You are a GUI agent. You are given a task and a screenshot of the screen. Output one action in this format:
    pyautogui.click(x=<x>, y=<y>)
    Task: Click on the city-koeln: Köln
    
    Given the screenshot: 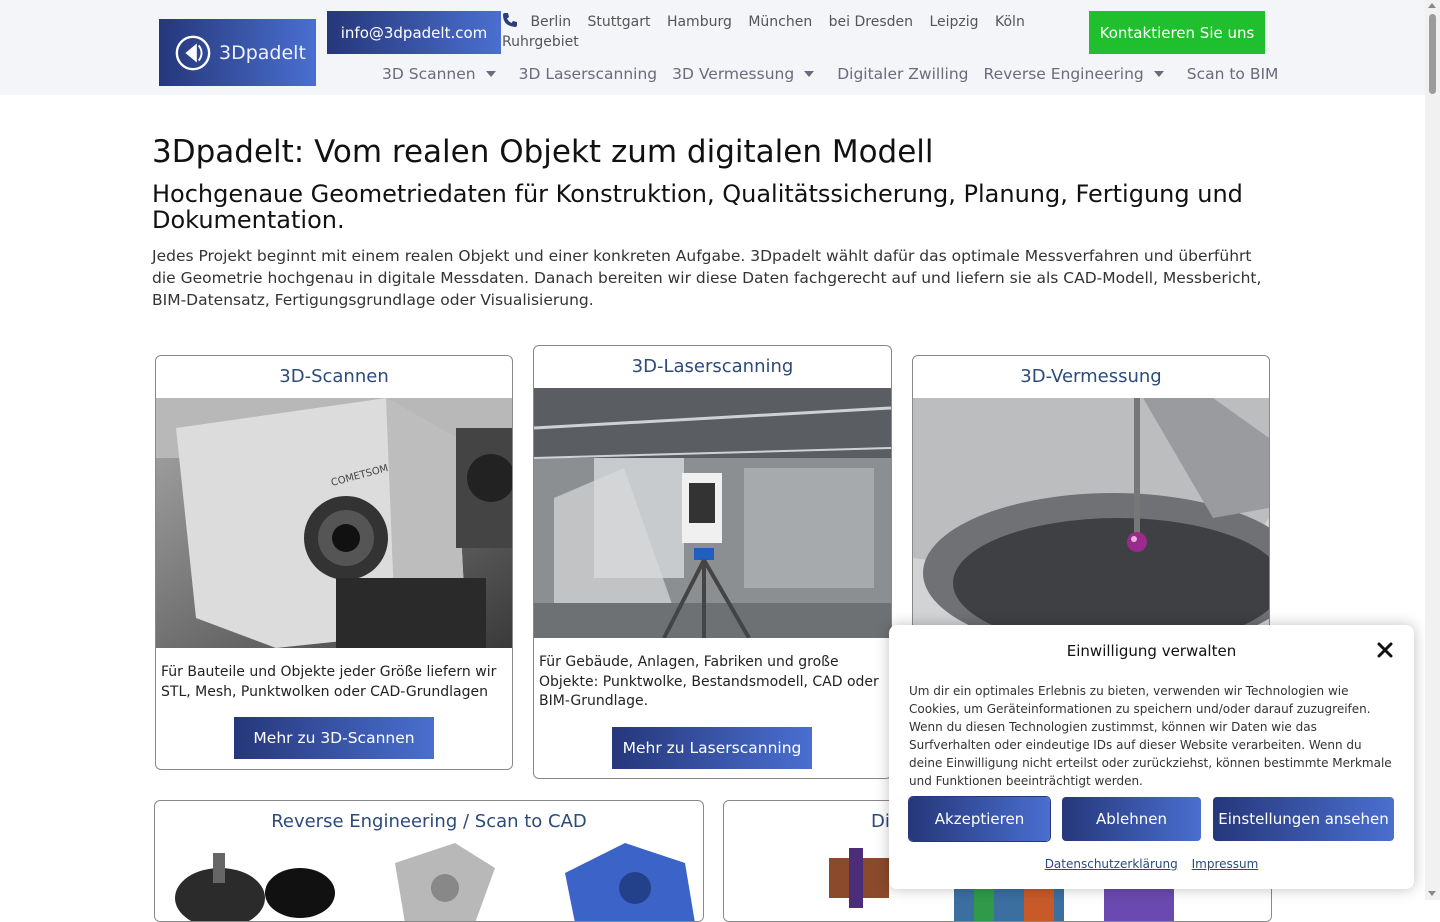 What is the action you would take?
    pyautogui.click(x=1010, y=22)
    